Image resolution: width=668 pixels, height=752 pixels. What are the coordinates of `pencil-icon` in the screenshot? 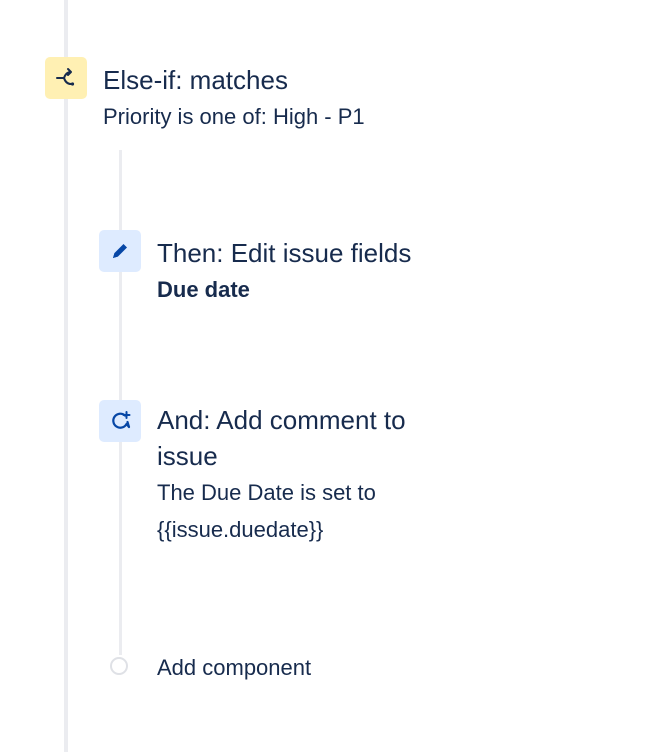 It's located at (120, 251).